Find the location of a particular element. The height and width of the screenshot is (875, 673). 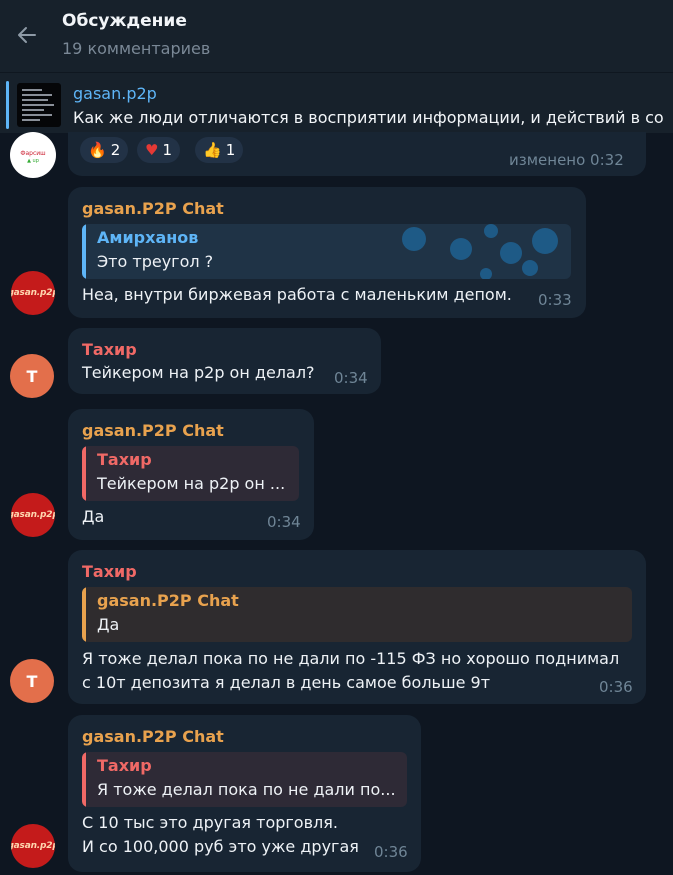

svg-text: Фарсиш is located at coordinates (32, 153).